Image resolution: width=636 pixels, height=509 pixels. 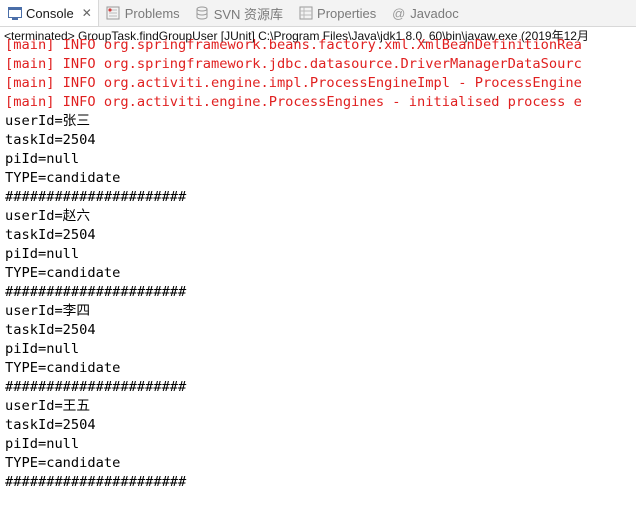 I want to click on console-icon, so click(x=14, y=13).